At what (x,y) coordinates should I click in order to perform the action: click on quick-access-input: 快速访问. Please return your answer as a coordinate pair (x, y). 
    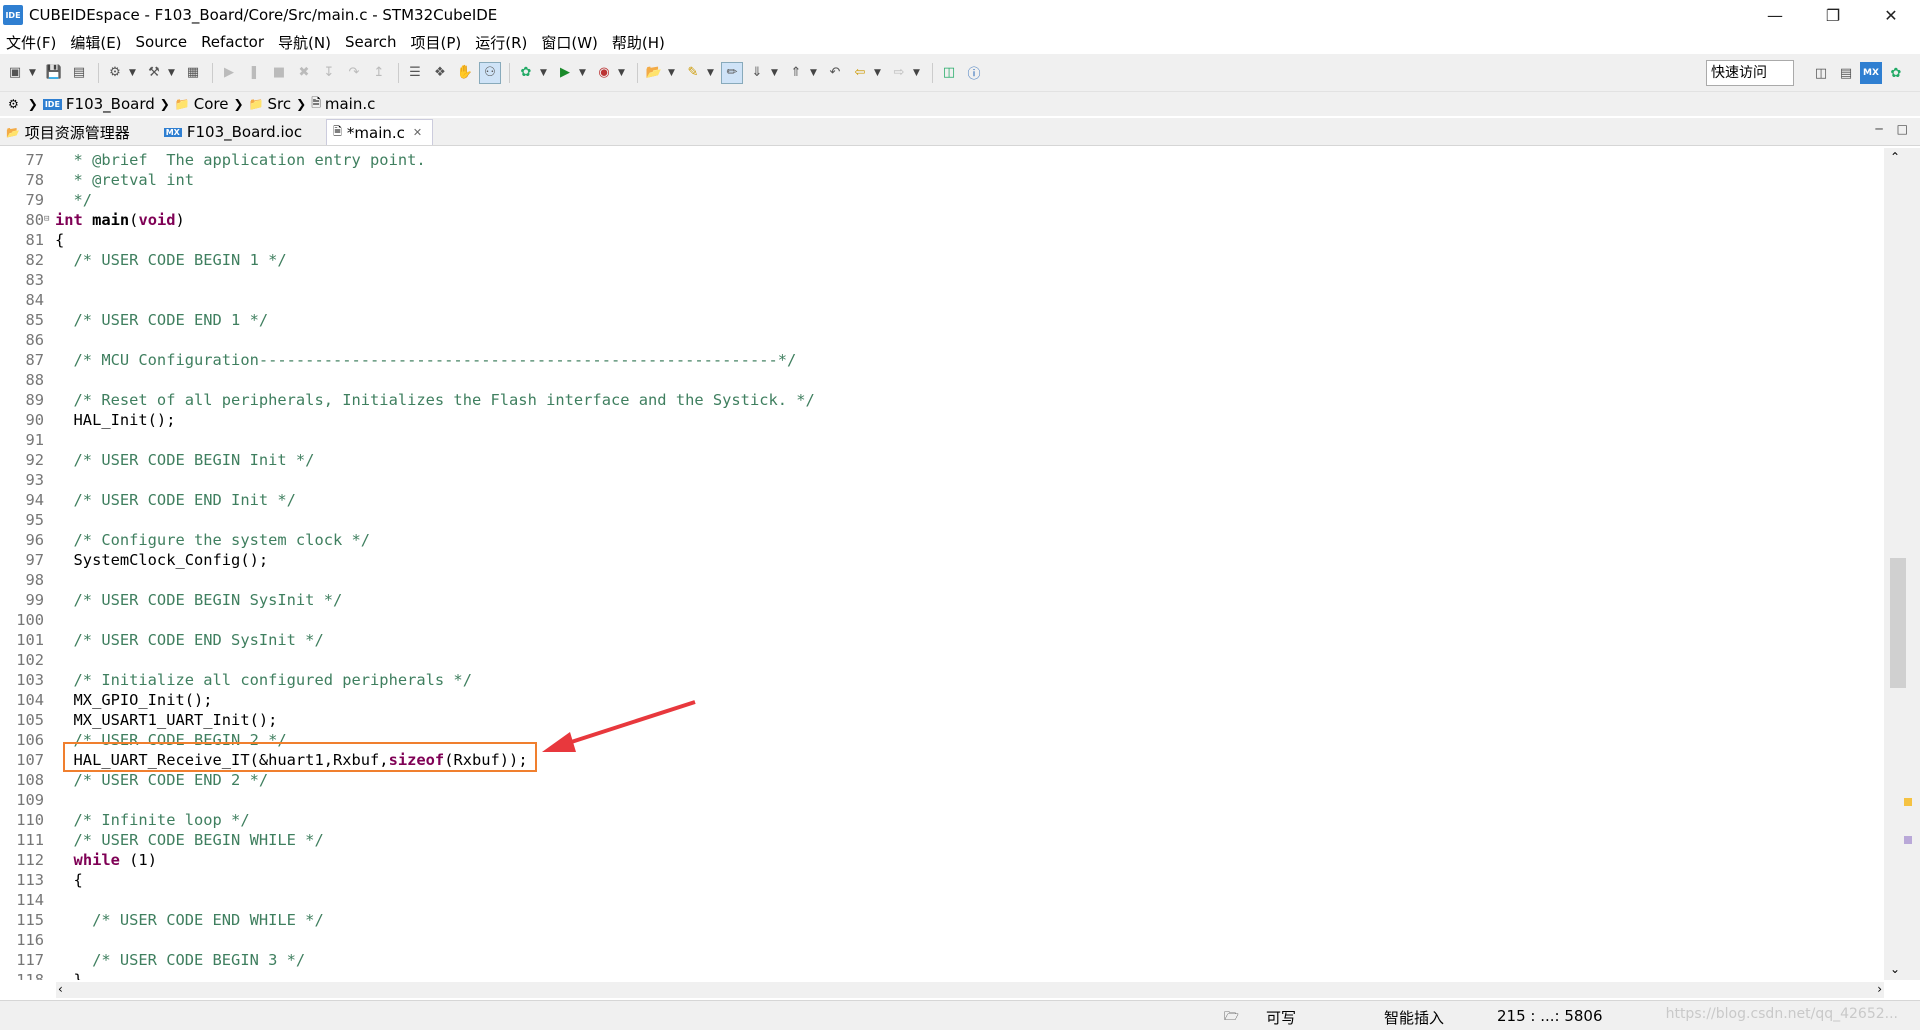
    Looking at the image, I should click on (1750, 73).